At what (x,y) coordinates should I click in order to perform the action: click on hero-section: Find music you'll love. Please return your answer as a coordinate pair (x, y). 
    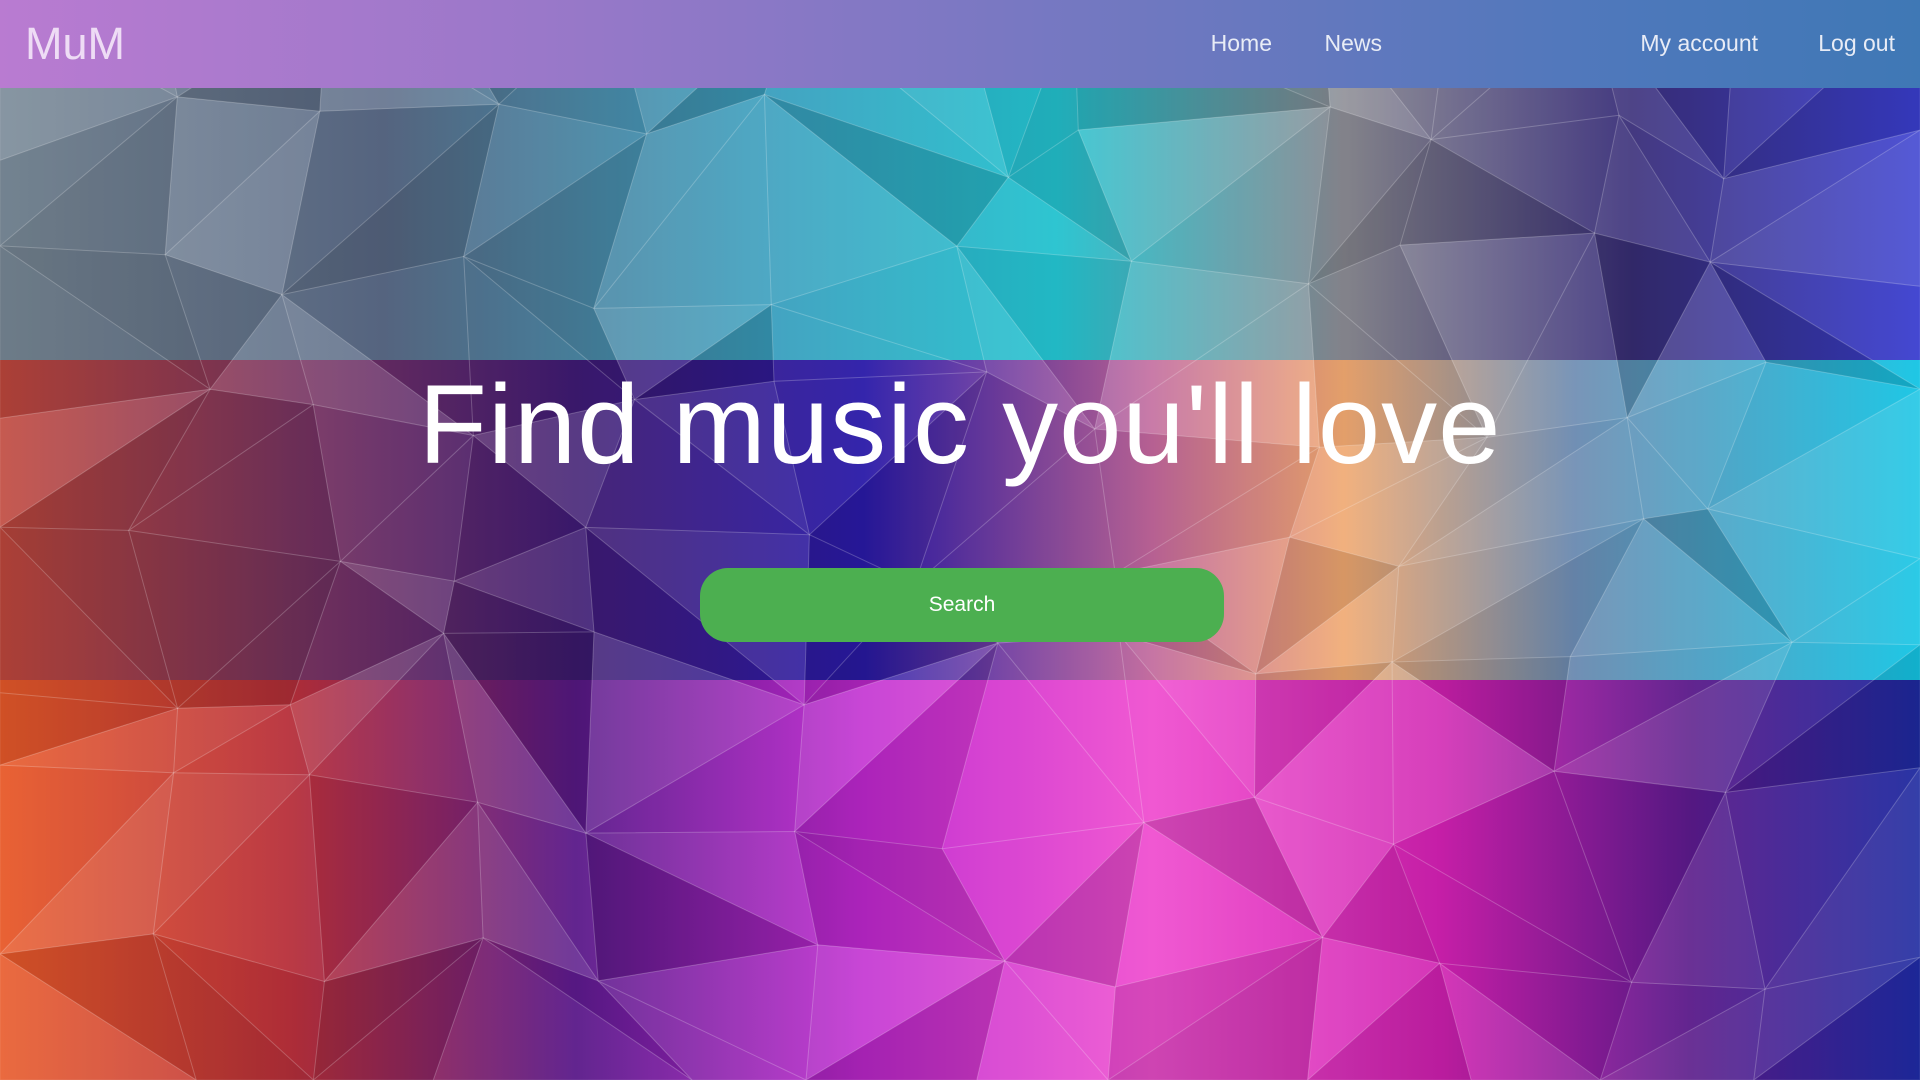
    Looking at the image, I should click on (960, 425).